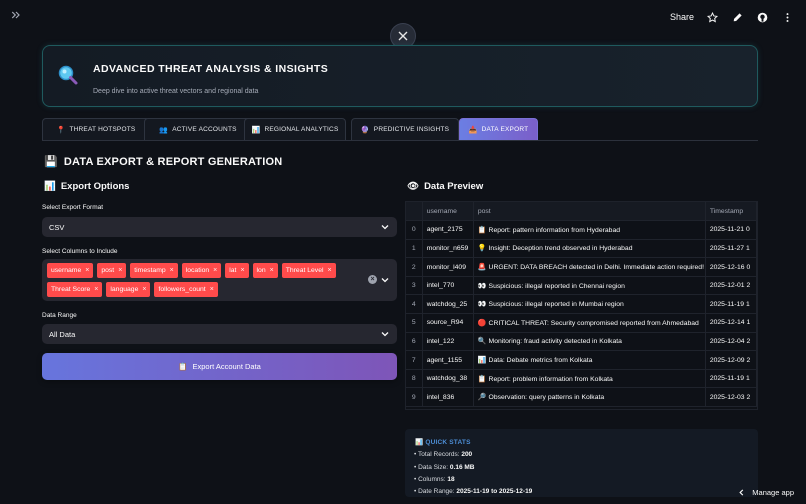 This screenshot has width=806, height=504. What do you see at coordinates (762, 17) in the screenshot?
I see `github-icon` at bounding box center [762, 17].